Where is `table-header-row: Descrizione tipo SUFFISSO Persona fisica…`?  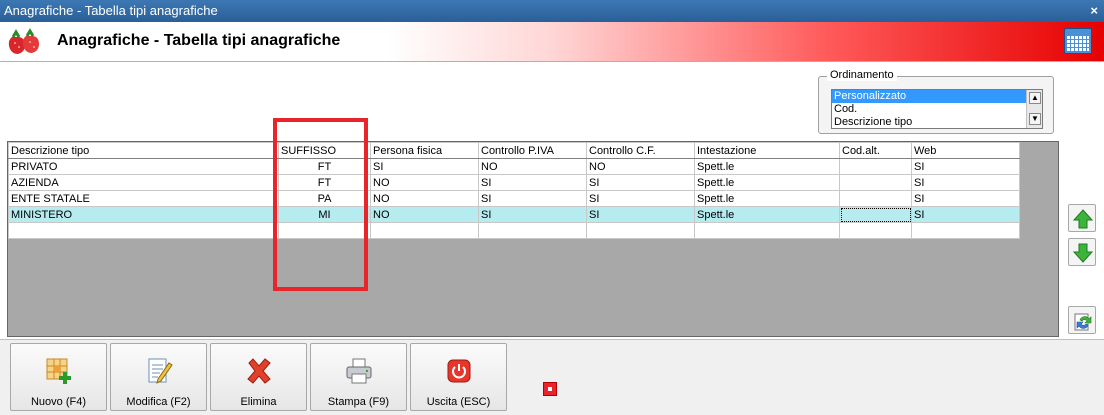 table-header-row: Descrizione tipo SUFFISSO Persona fisica… is located at coordinates (514, 150).